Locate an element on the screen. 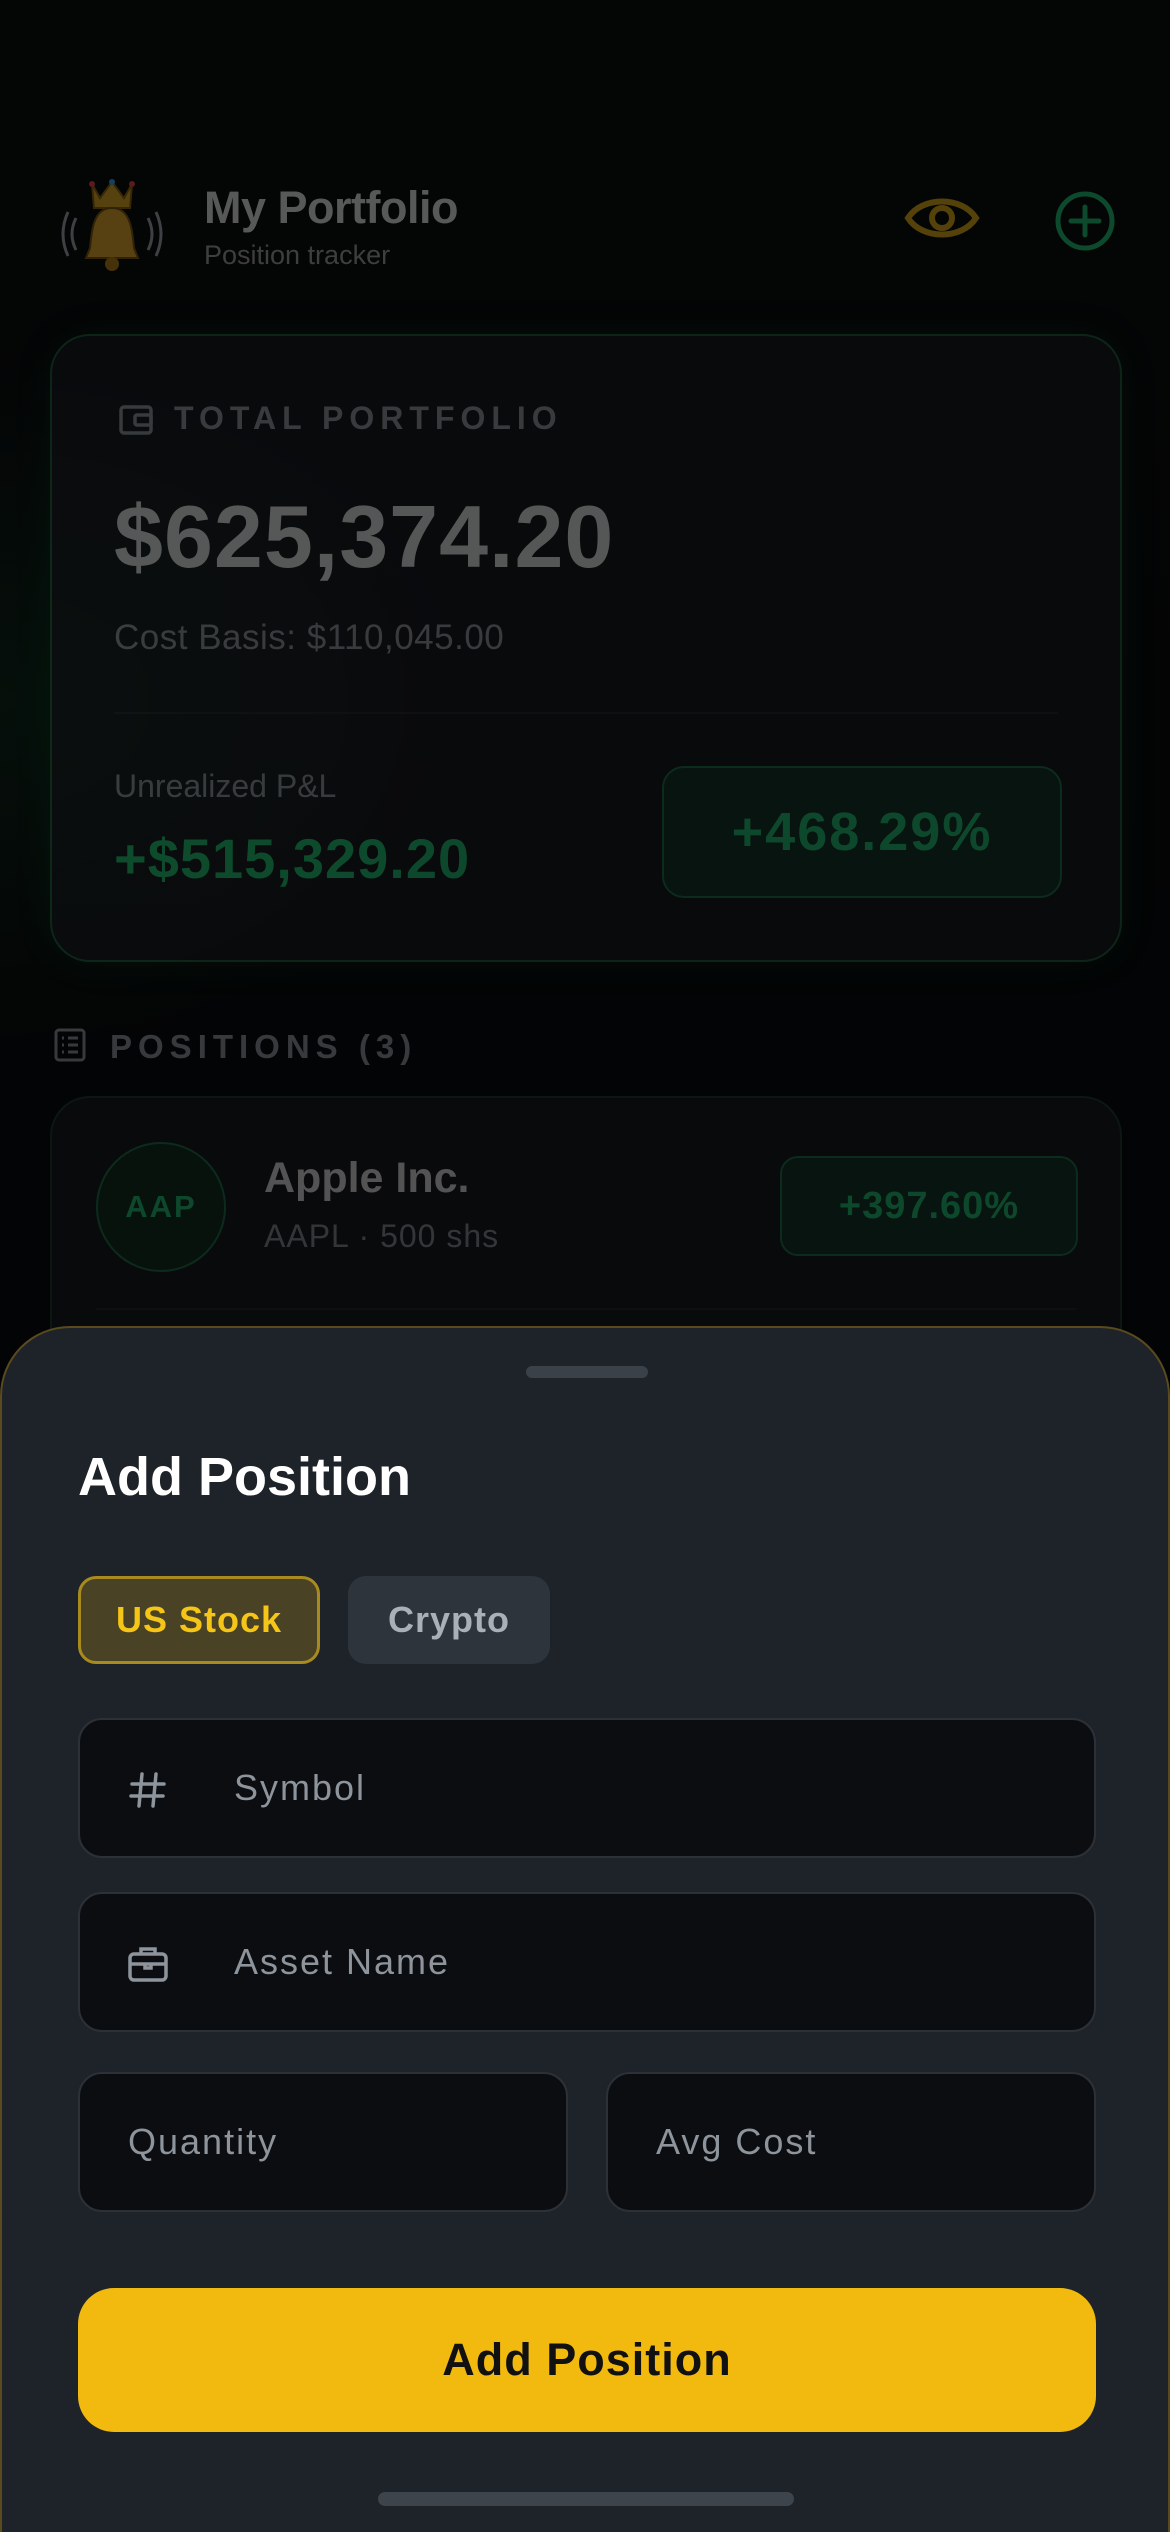 This screenshot has width=1170, height=2532. symbol-input is located at coordinates (587, 1788).